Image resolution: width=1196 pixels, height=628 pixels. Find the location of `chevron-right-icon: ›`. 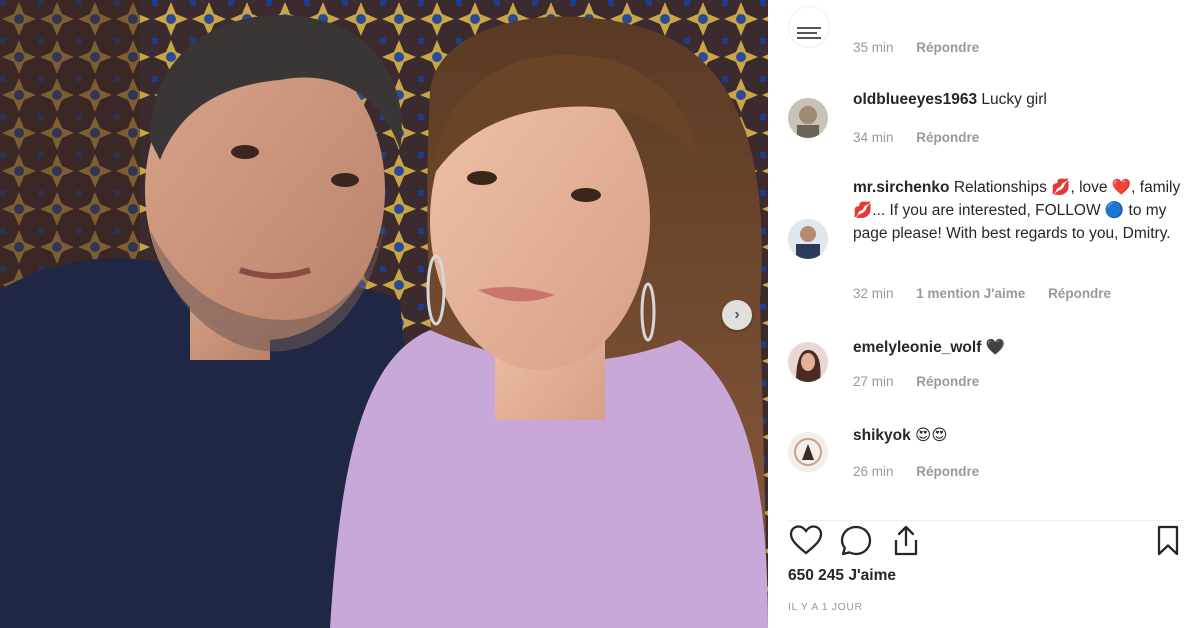

chevron-right-icon: › is located at coordinates (737, 314).